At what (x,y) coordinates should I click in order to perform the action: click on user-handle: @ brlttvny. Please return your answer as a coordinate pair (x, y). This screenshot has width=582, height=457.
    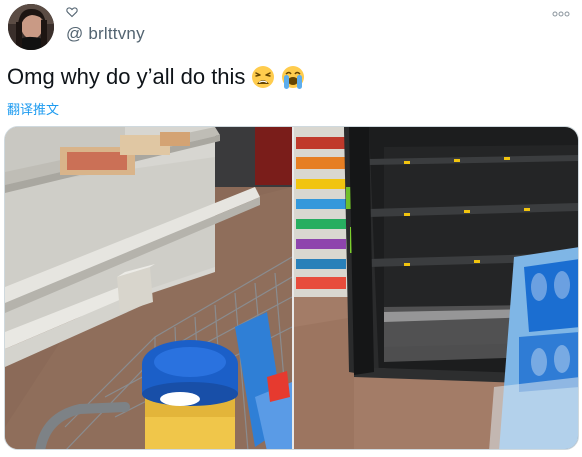
    Looking at the image, I should click on (105, 34).